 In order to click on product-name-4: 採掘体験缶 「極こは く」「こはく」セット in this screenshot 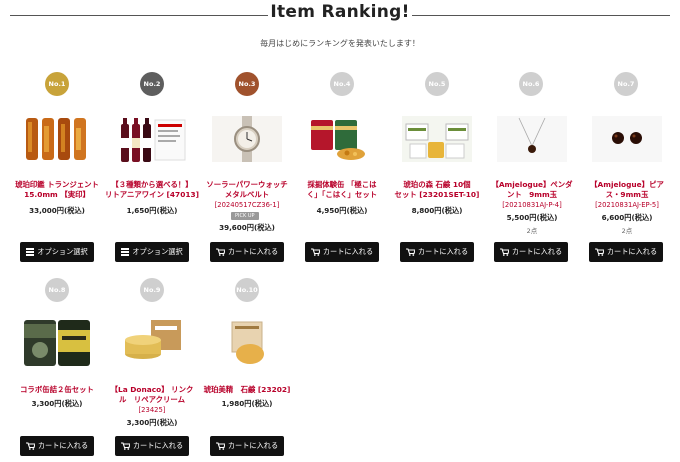, I will do `click(342, 190)`.